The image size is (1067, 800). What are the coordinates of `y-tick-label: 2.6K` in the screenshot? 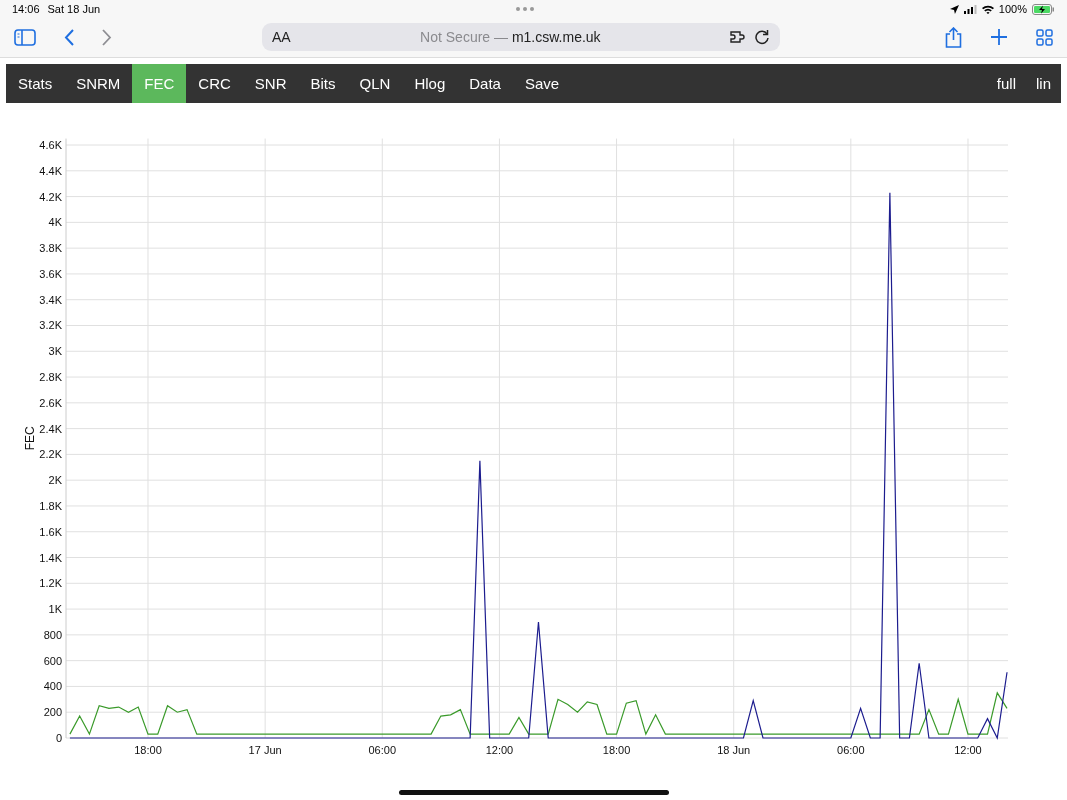 It's located at (50, 402).